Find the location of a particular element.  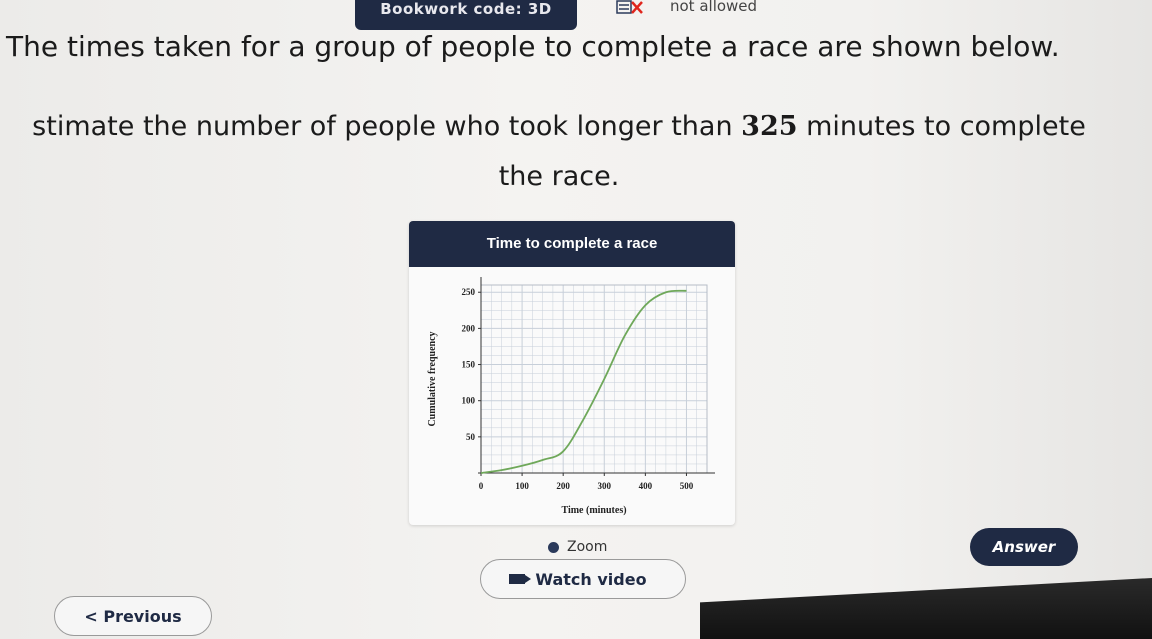

y-tick-label: 150 is located at coordinates (469, 365).